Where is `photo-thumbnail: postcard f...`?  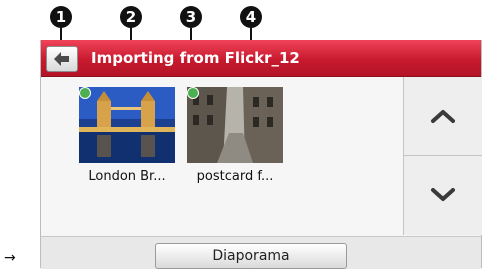 photo-thumbnail: postcard f... is located at coordinates (235, 146).